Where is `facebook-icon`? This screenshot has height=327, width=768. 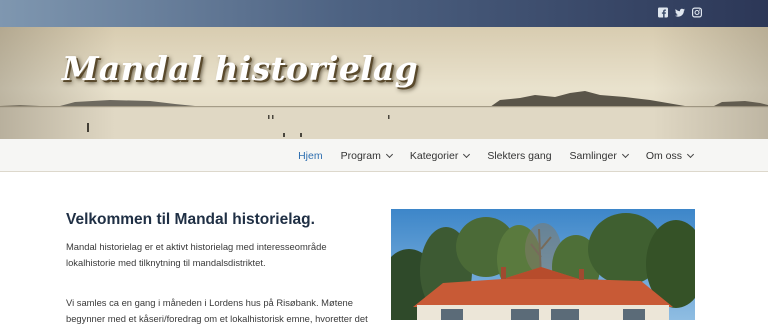
facebook-icon is located at coordinates (663, 12).